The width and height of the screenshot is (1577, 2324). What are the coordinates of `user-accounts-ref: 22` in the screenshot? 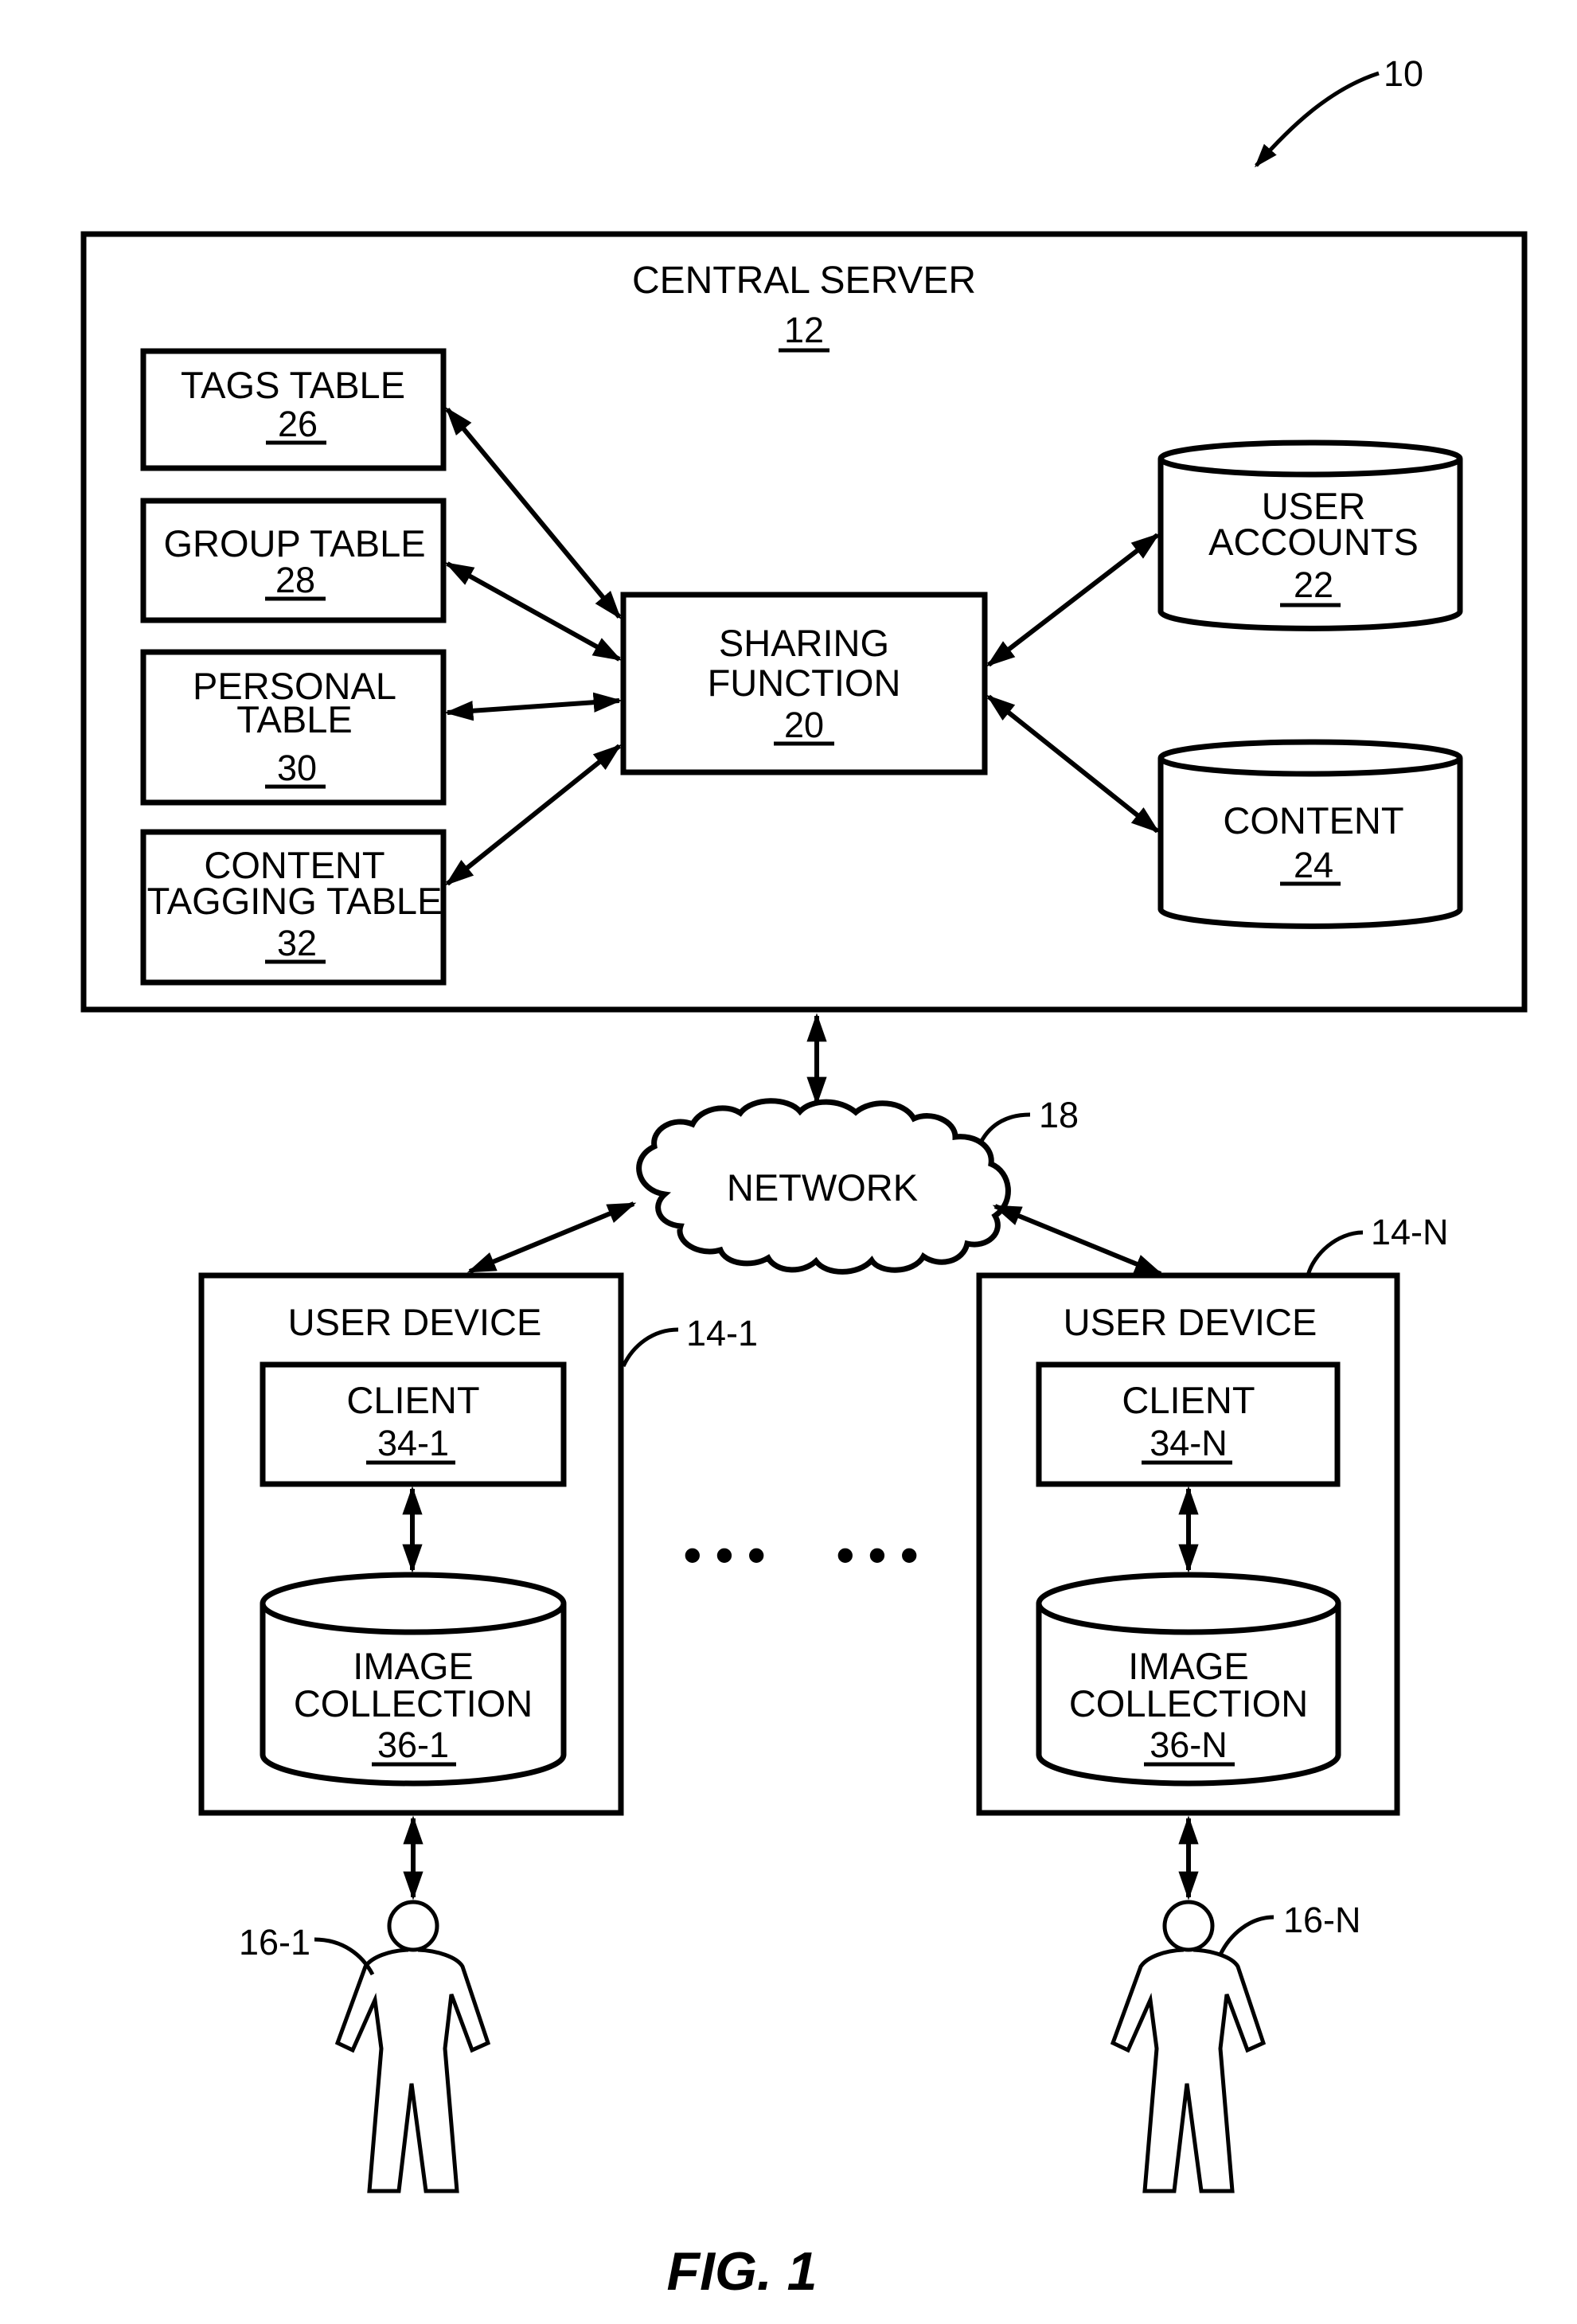 It's located at (1313, 584).